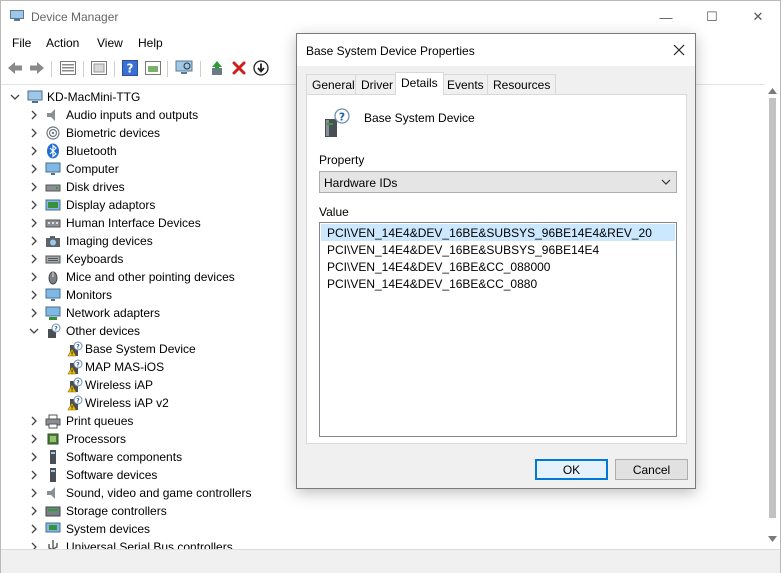 The width and height of the screenshot is (781, 573). What do you see at coordinates (62, 43) in the screenshot?
I see `menu-action: Action` at bounding box center [62, 43].